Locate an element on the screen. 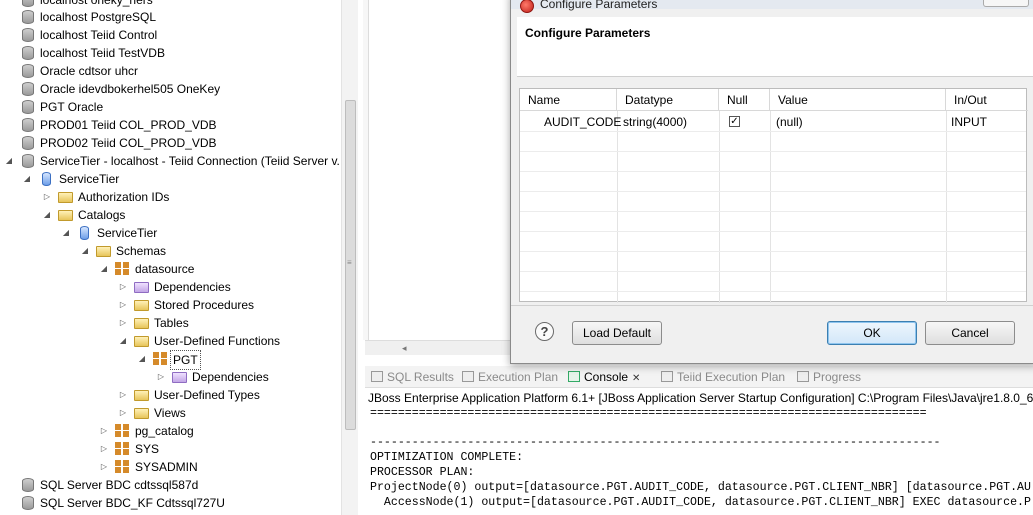 The image size is (1033, 515). progress-icon is located at coordinates (803, 376).